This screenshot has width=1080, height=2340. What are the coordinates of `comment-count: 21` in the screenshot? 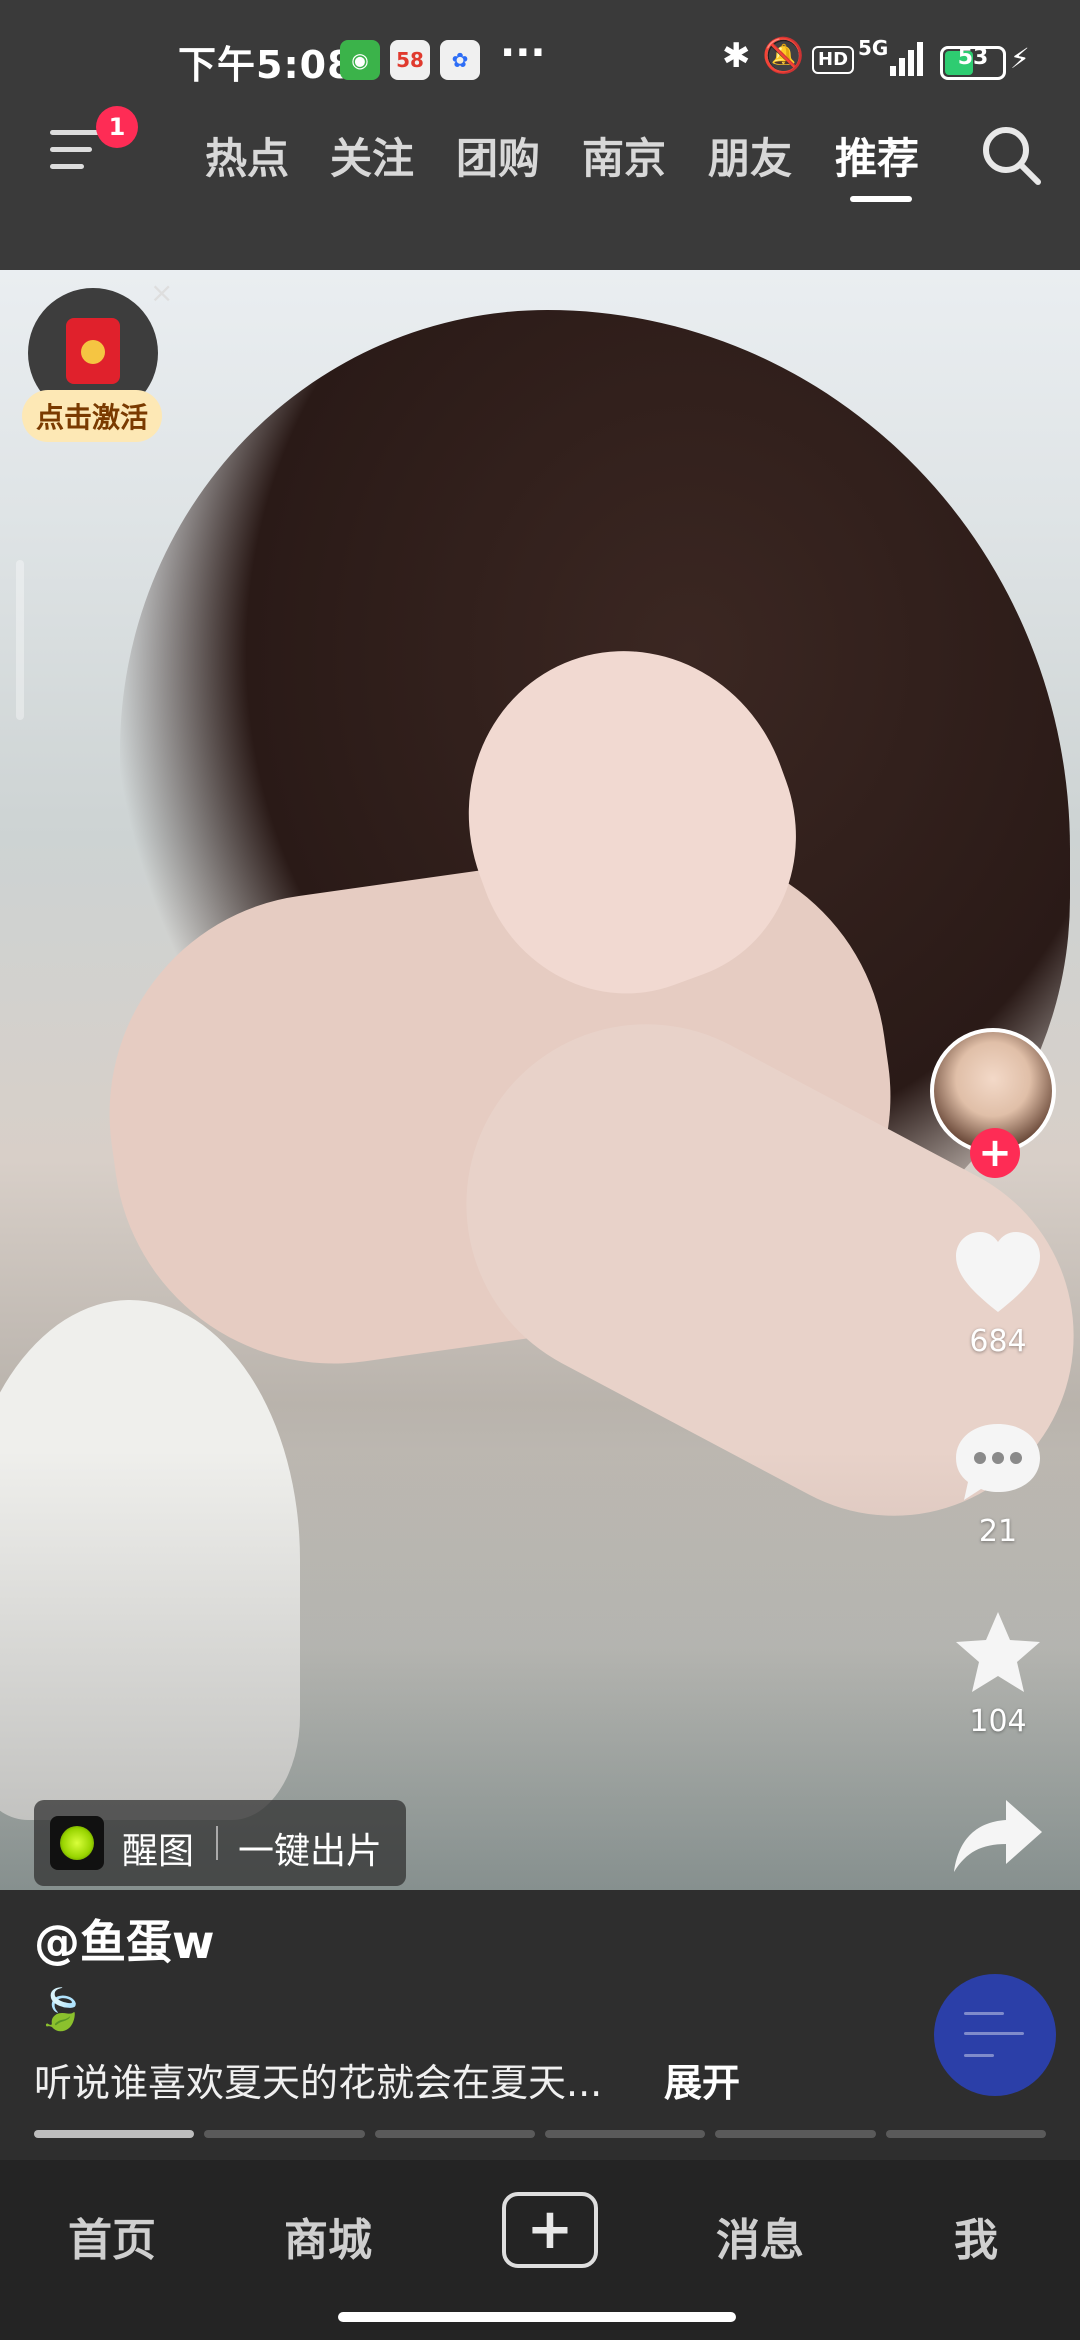 It's located at (998, 1531).